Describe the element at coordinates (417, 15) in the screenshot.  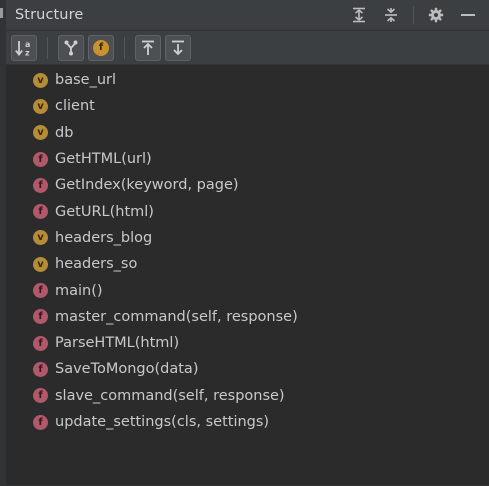
I see `header-actions` at that location.